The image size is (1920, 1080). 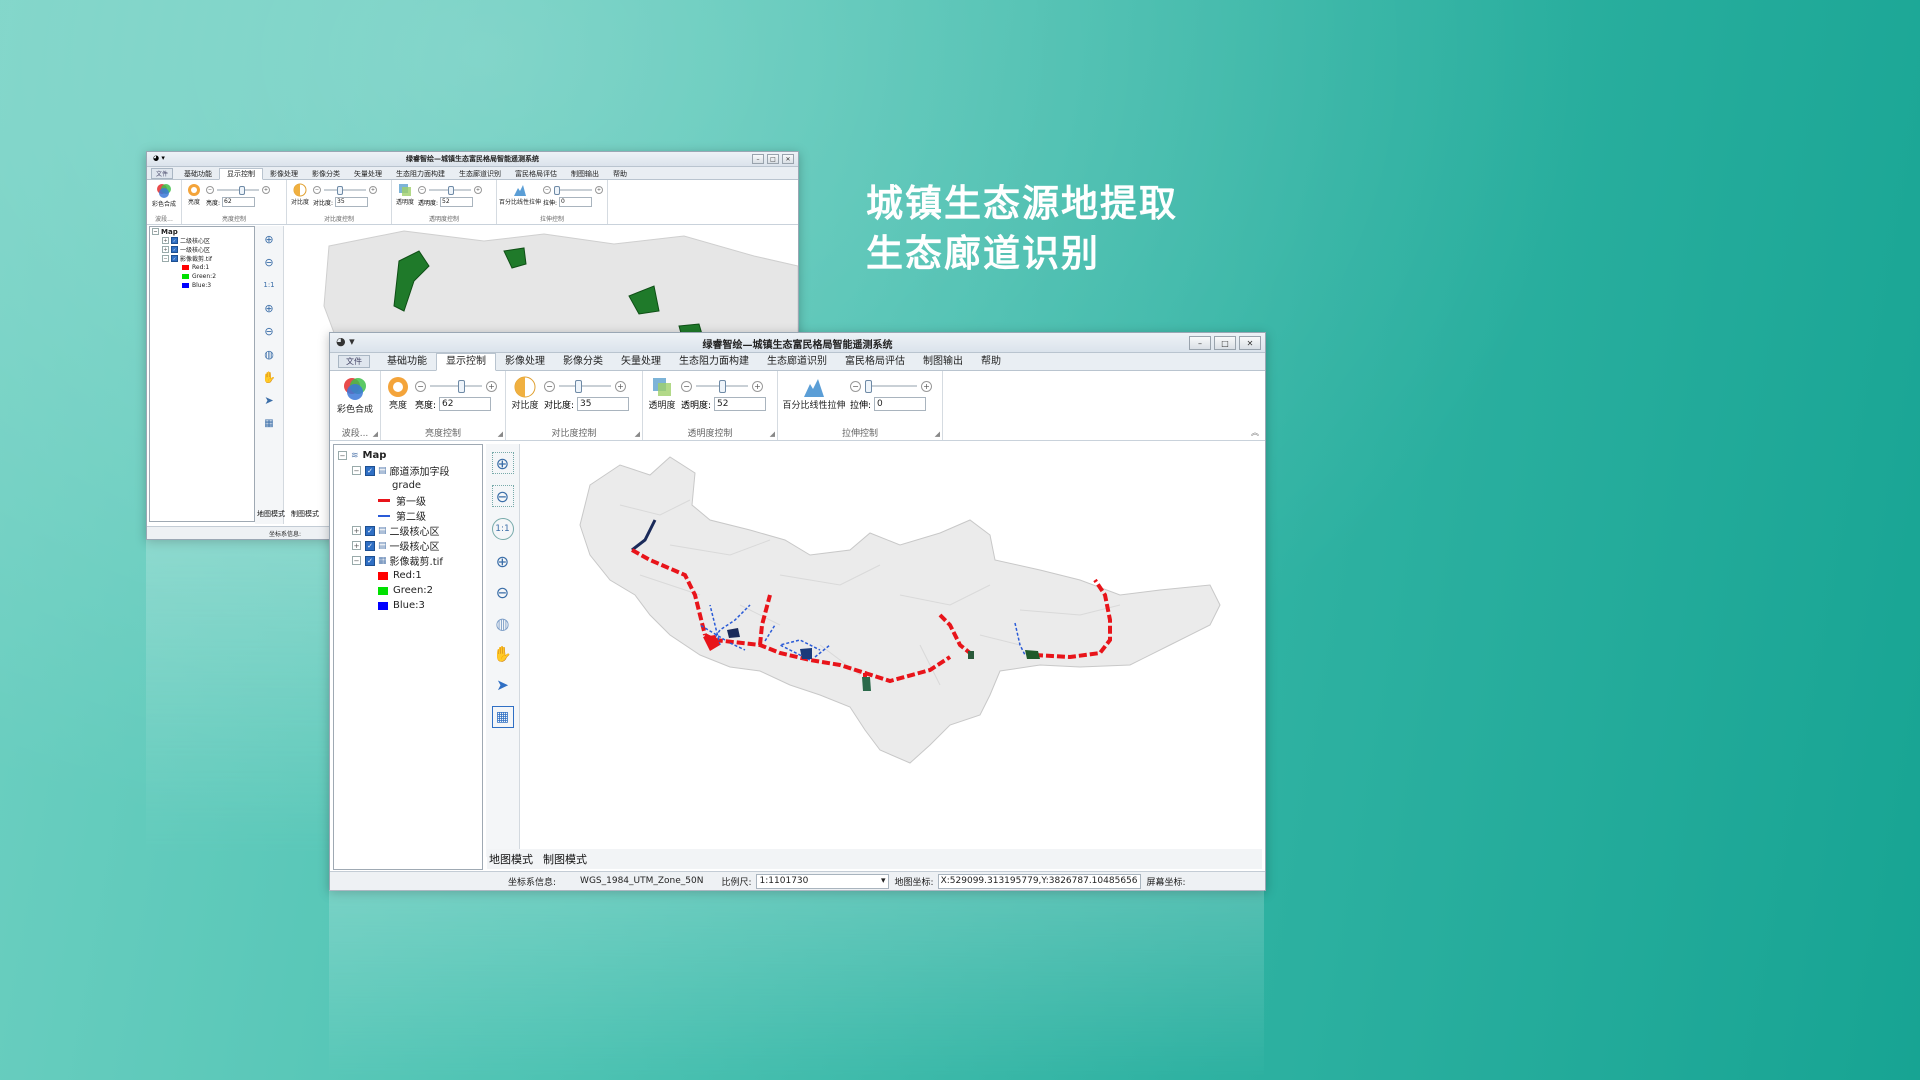 What do you see at coordinates (408, 455) in the screenshot?
I see `tree-root: − ≋ Map` at bounding box center [408, 455].